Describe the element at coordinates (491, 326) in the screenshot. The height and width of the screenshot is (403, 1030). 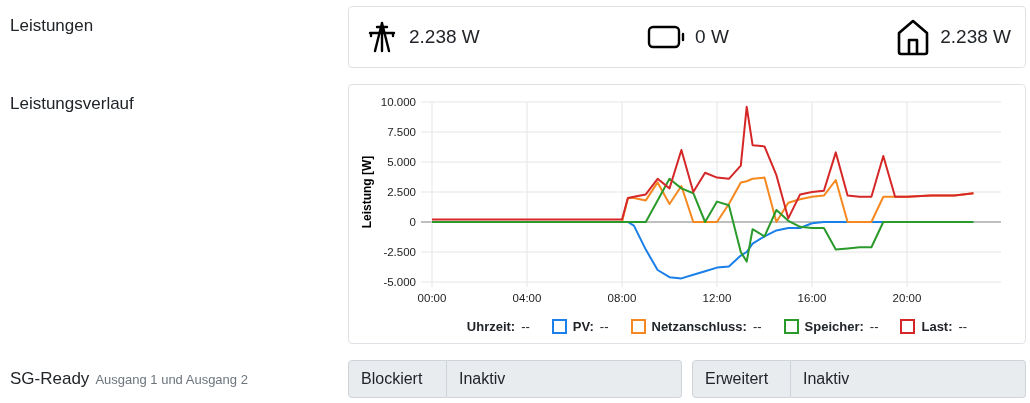
I see `legend-label: Uhrzeit:` at that location.